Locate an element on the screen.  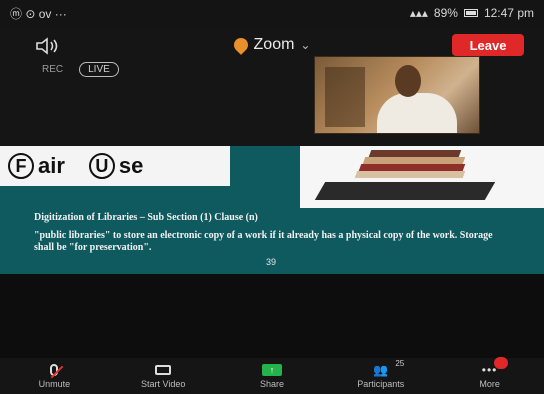
status-left: ⓜ ⊙ ᴏᴠ ··· is located at coordinates (38, 13).